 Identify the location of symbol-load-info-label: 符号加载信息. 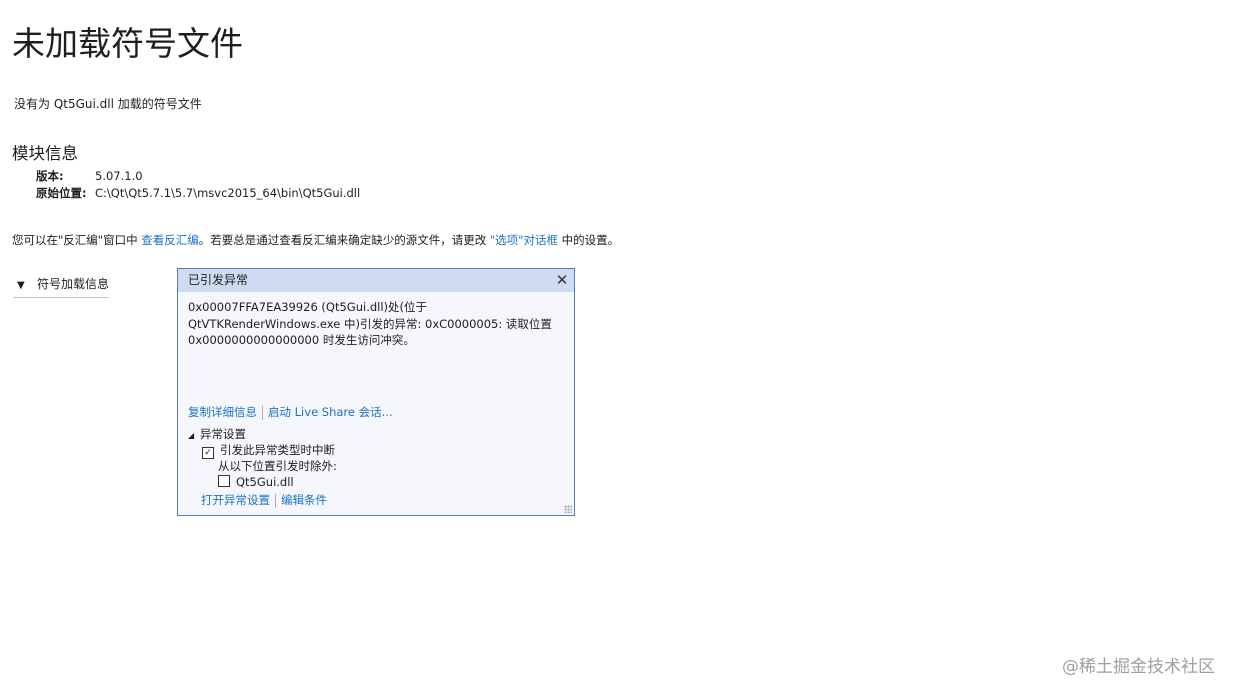
(73, 284).